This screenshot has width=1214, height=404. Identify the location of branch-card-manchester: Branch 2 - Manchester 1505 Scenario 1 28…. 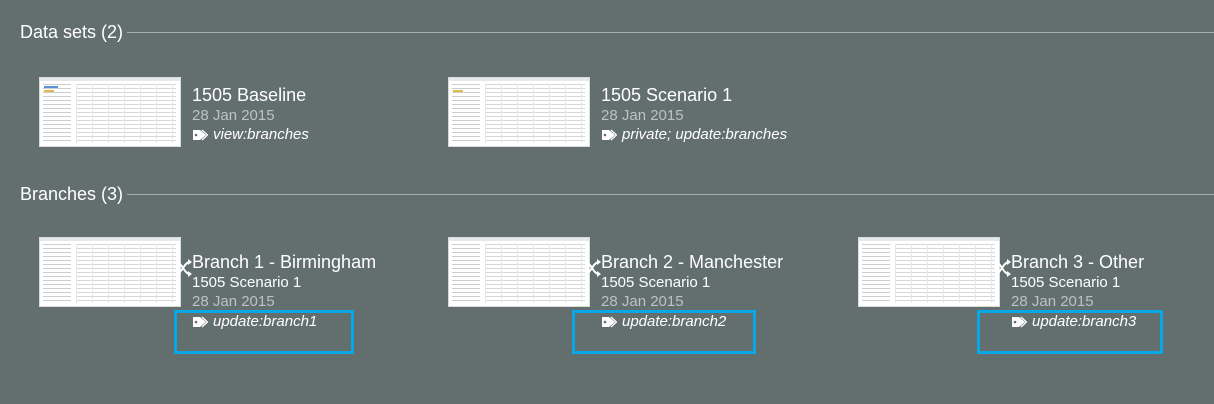
(629, 296).